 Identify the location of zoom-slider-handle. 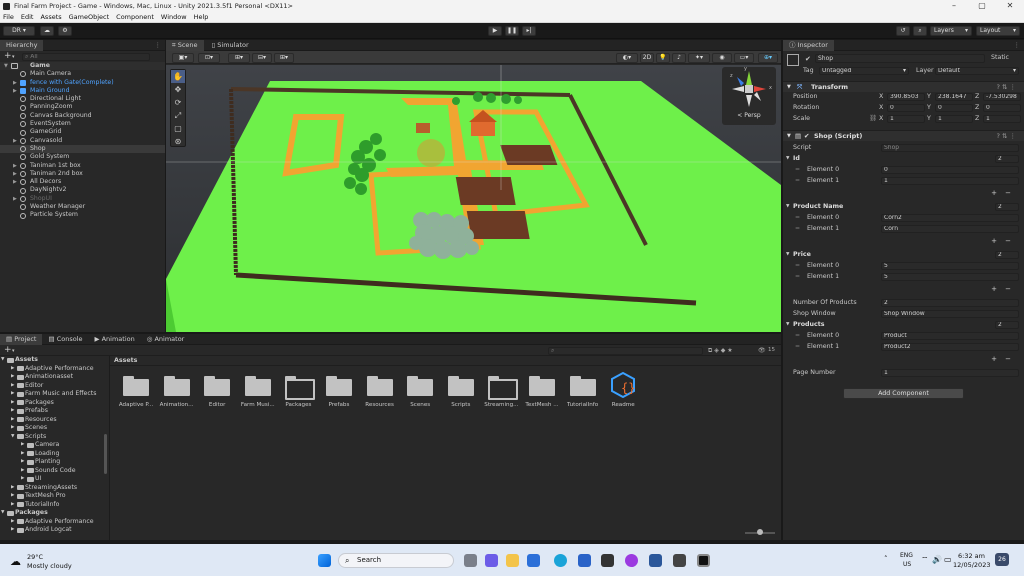
(760, 532).